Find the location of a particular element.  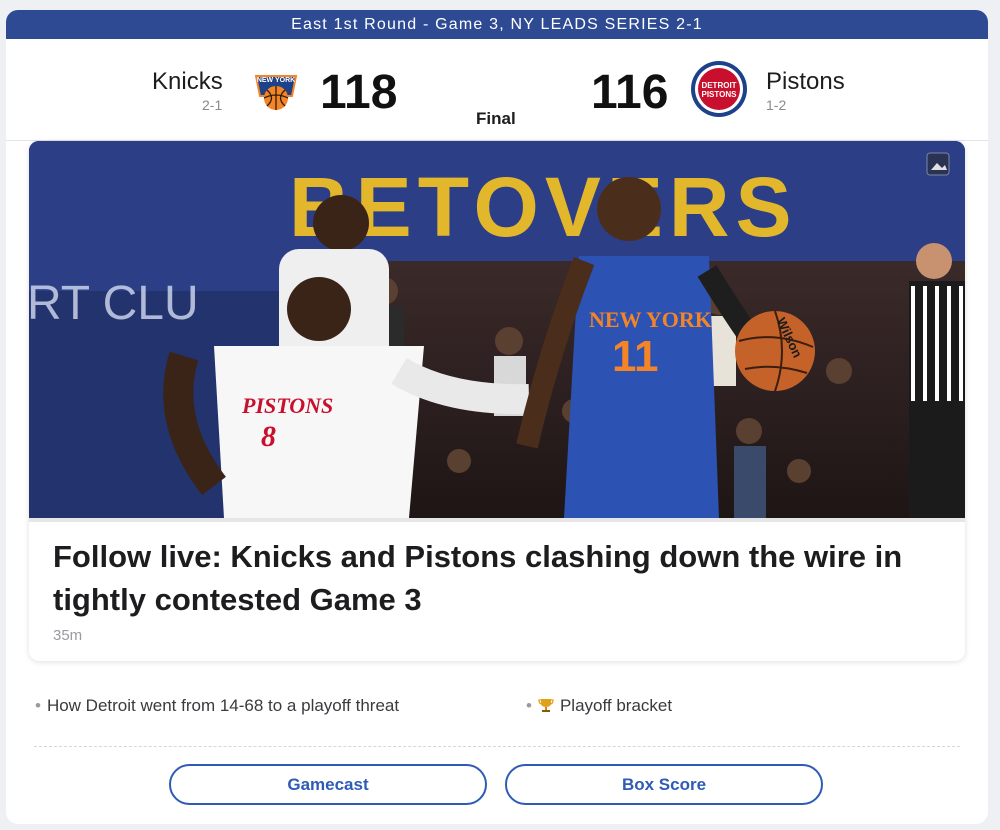

photo-wall-text: RT CLU is located at coordinates (114, 303).